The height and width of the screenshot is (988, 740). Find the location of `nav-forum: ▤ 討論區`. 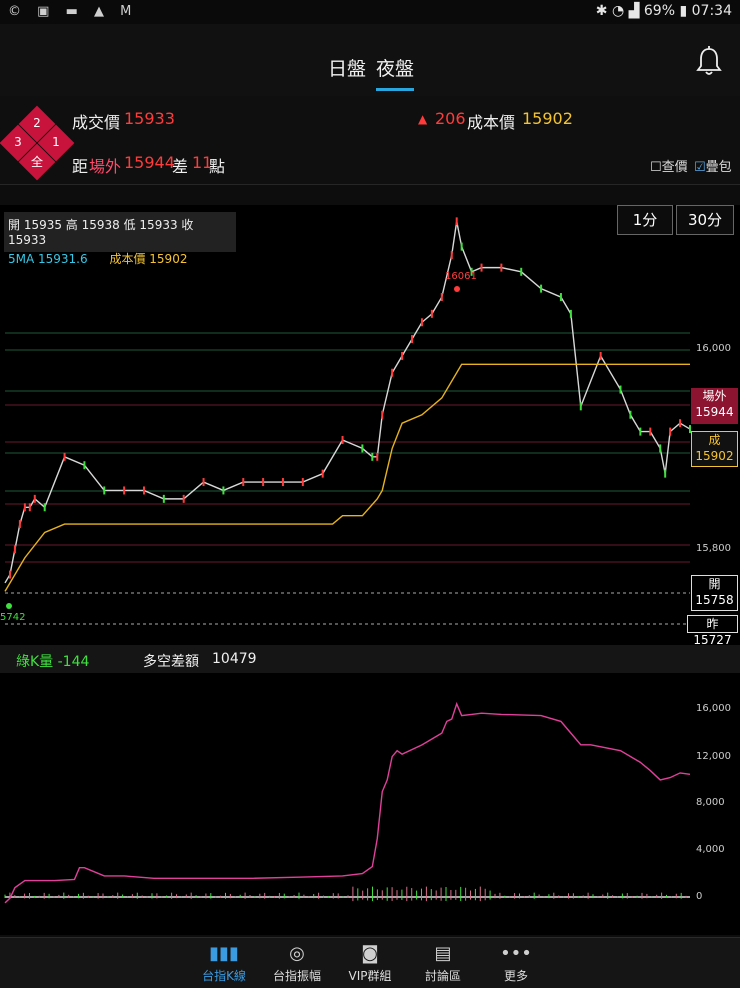

nav-forum: ▤ 討論區 is located at coordinates (443, 963).